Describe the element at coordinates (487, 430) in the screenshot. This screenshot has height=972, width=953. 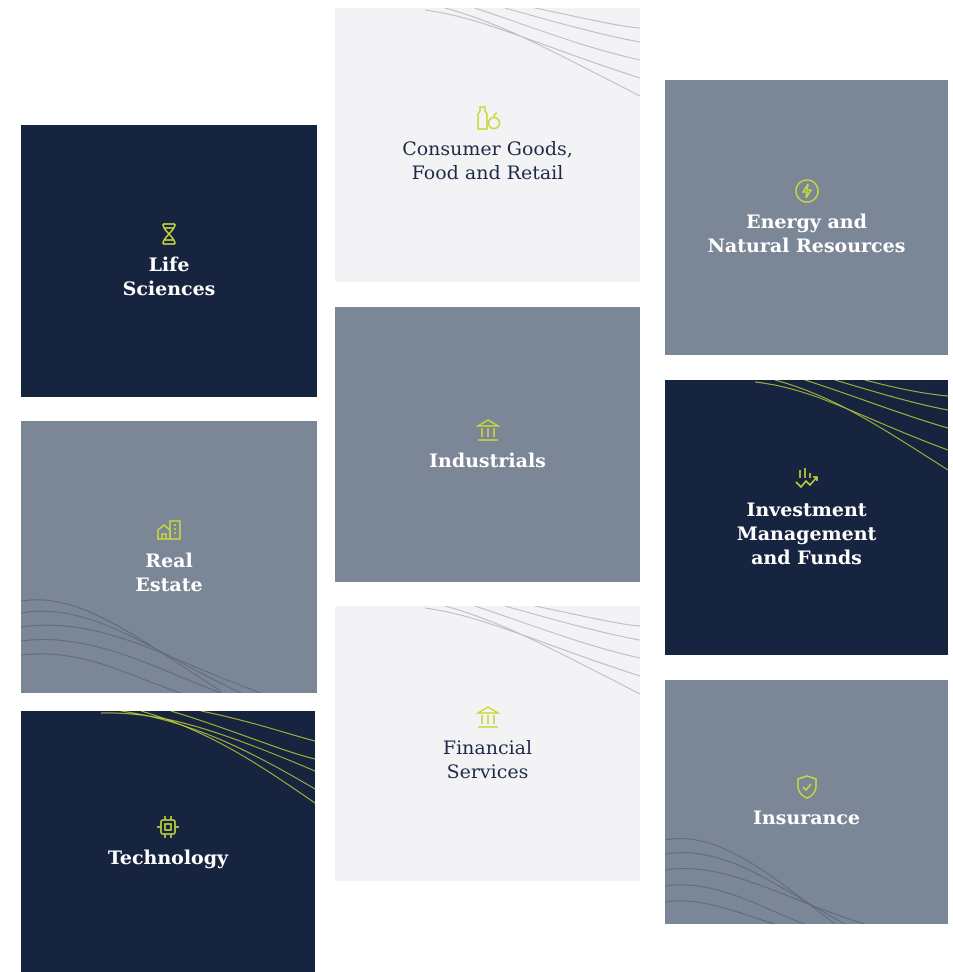
I see `building-columns-icon` at that location.